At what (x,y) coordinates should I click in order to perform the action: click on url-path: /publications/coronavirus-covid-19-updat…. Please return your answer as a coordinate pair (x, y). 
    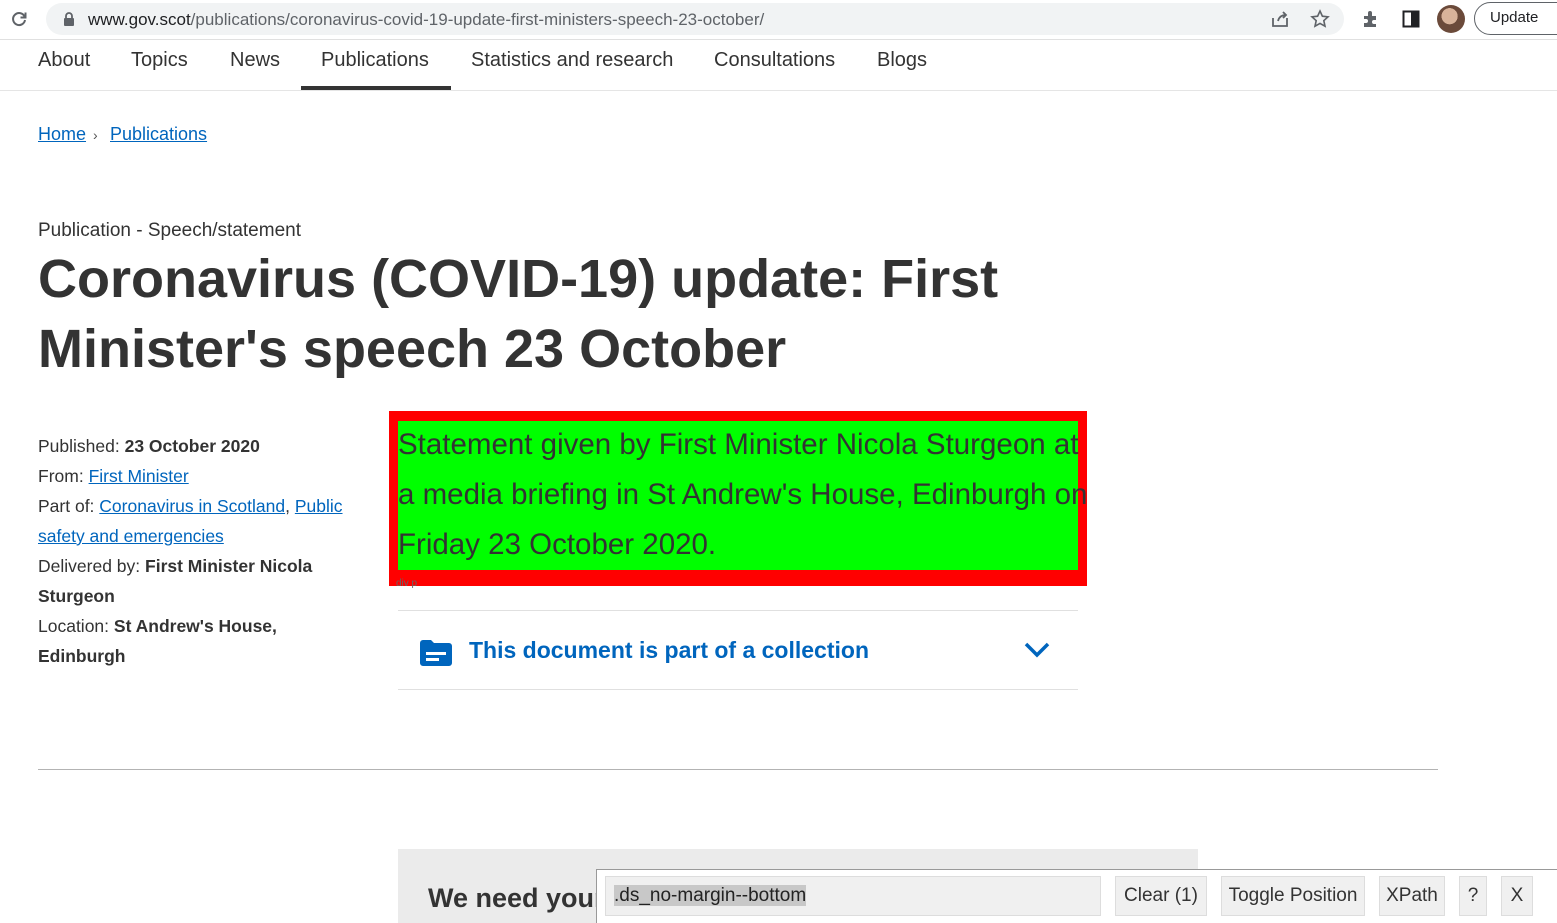
    Looking at the image, I should click on (477, 19).